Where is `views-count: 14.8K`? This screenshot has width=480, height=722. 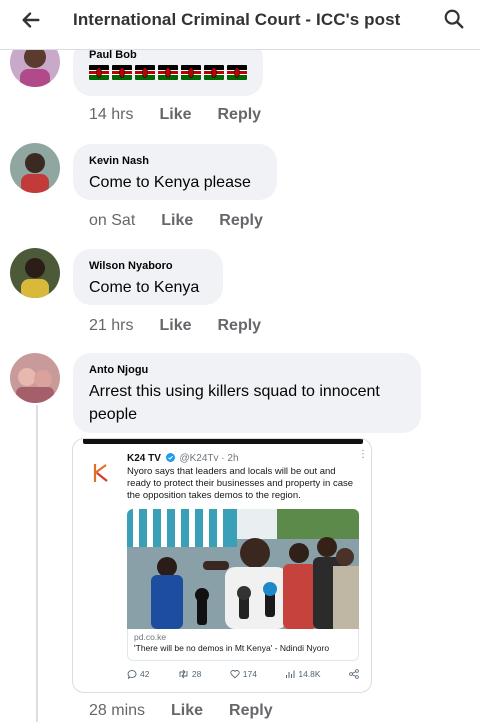
views-count: 14.8K is located at coordinates (309, 674).